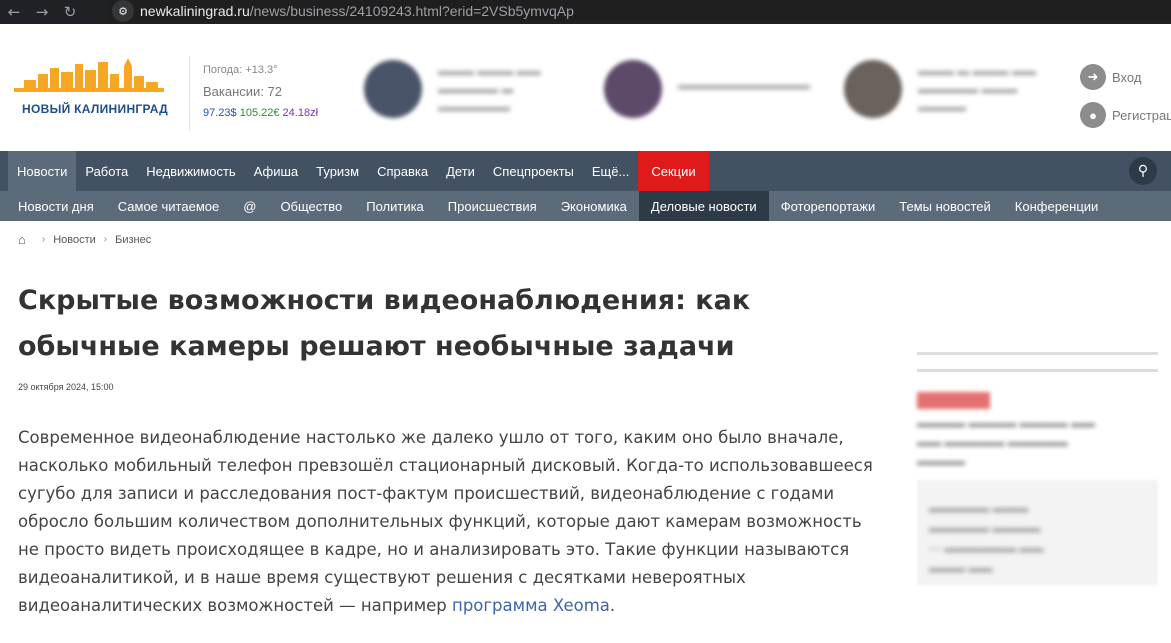  I want to click on sub-nav-politics: Политика, so click(395, 206).